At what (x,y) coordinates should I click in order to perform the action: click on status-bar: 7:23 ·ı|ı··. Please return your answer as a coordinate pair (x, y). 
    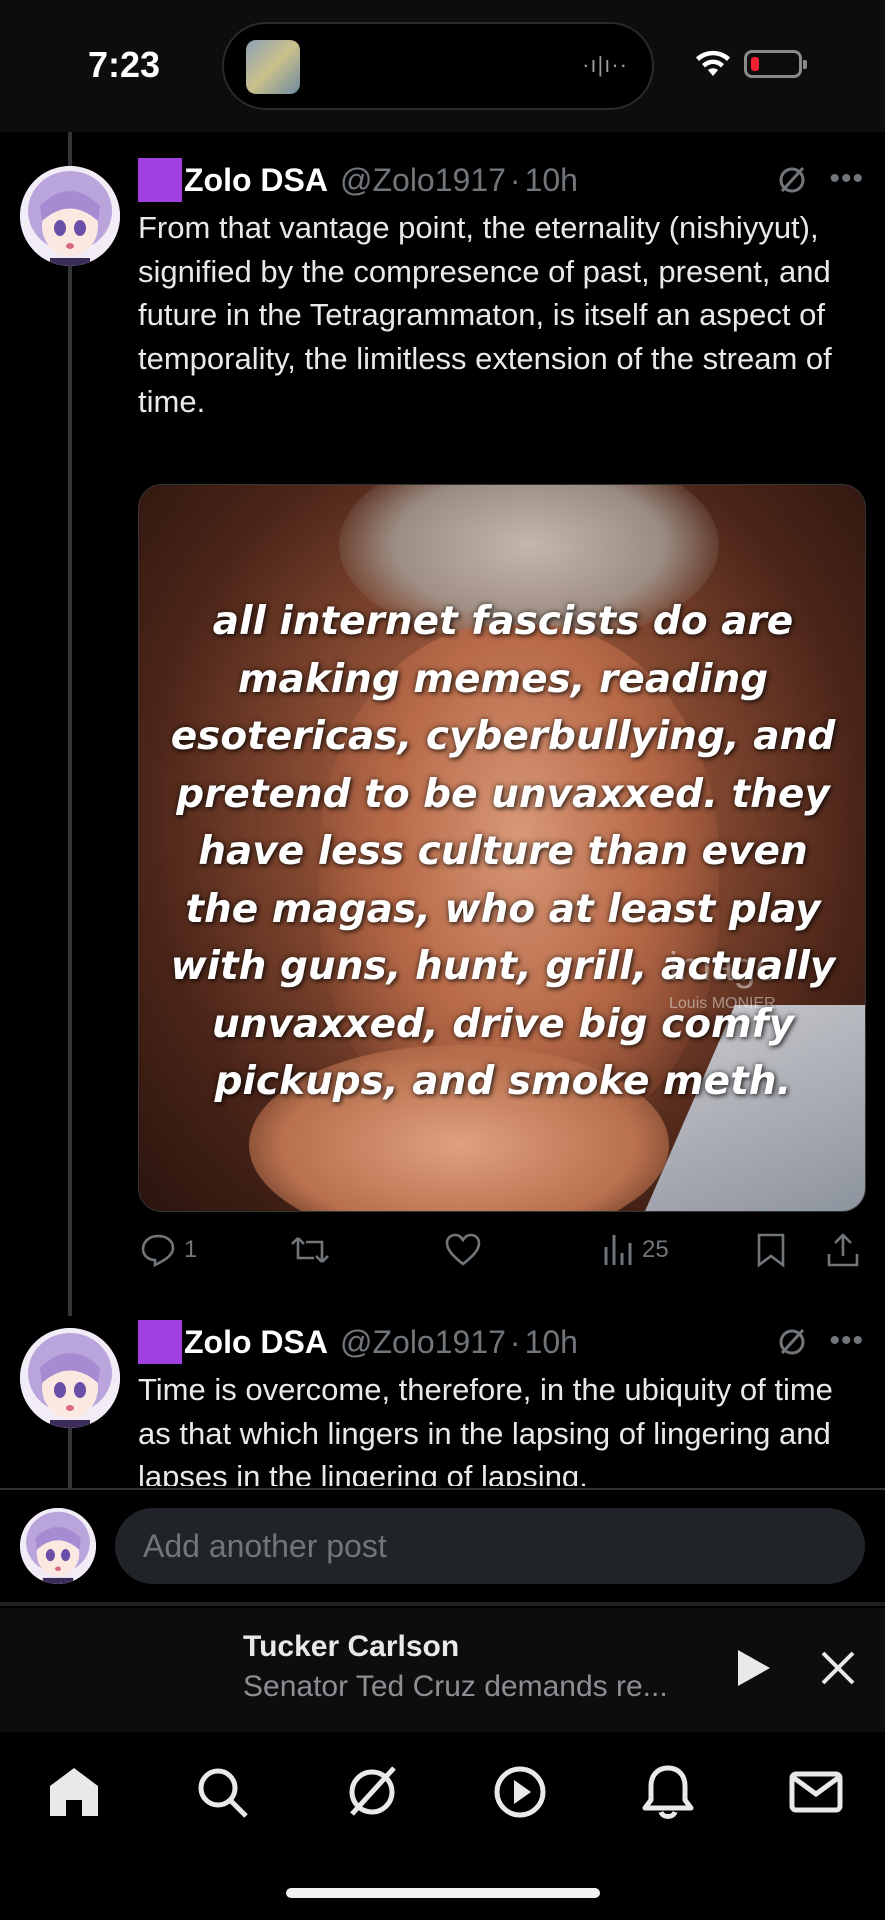
    Looking at the image, I should click on (442, 66).